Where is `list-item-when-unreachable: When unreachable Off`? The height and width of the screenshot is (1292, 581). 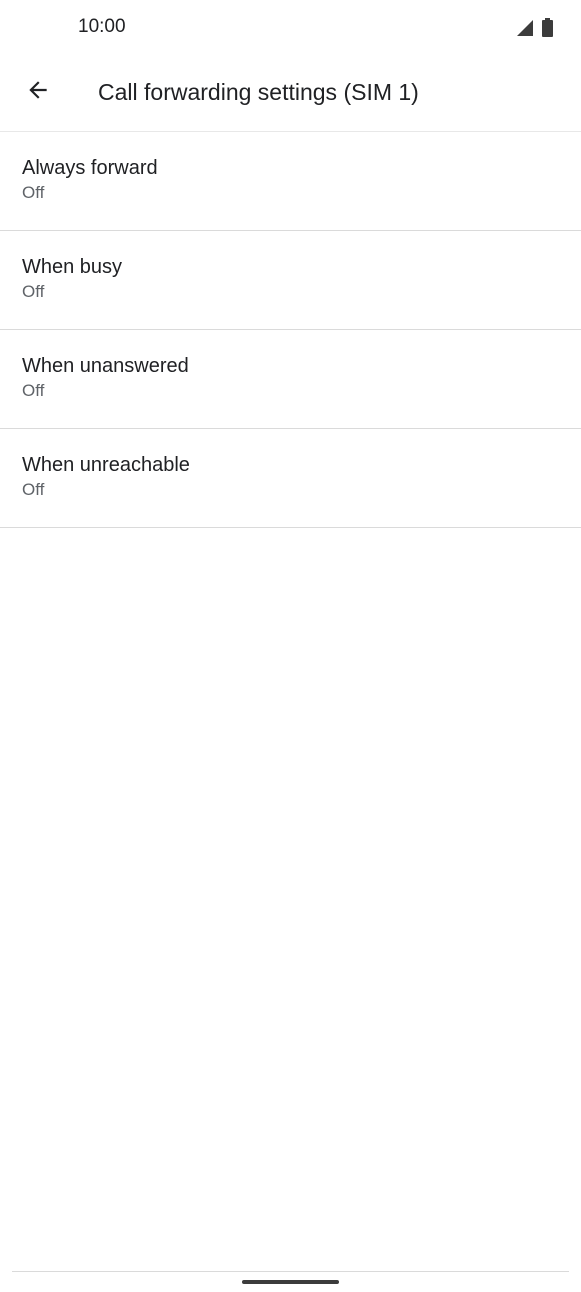 list-item-when-unreachable: When unreachable Off is located at coordinates (290, 478).